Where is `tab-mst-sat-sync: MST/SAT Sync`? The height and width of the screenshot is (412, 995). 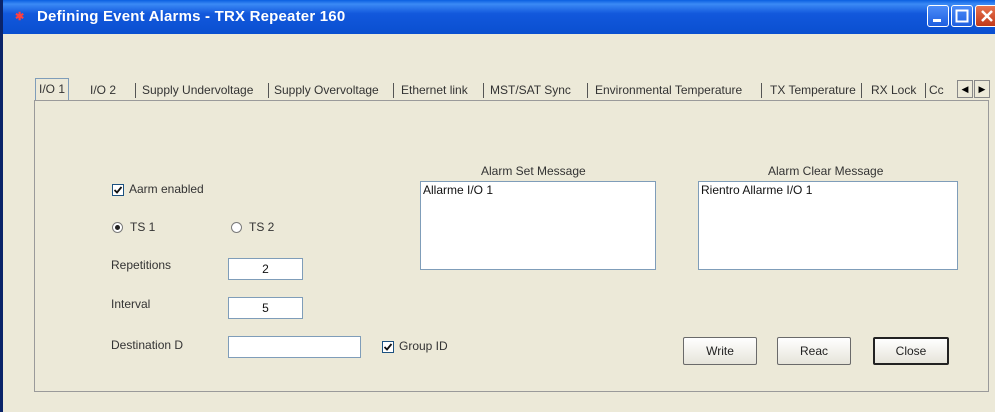
tab-mst-sat-sync: MST/SAT Sync is located at coordinates (530, 90).